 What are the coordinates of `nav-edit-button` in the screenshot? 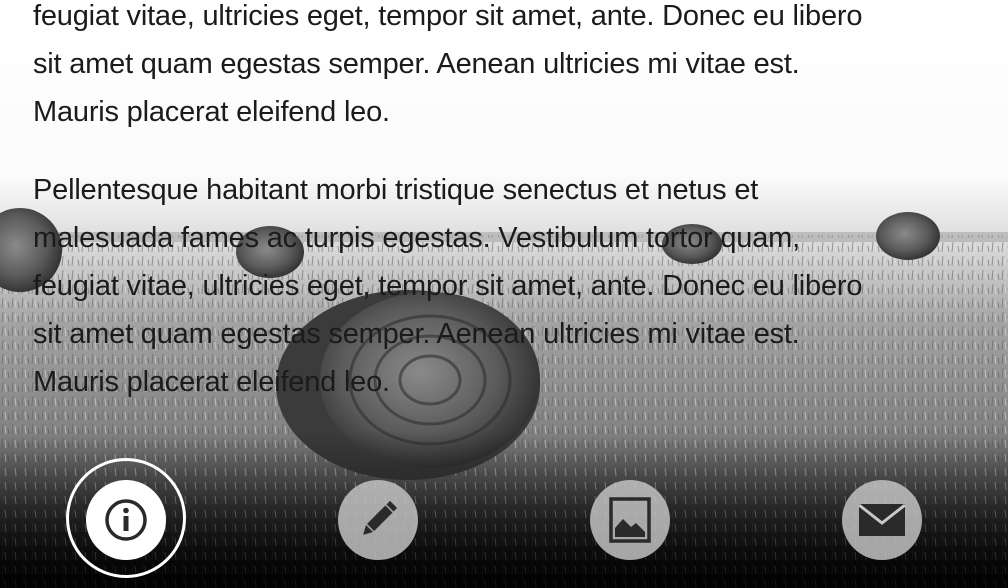 It's located at (378, 520).